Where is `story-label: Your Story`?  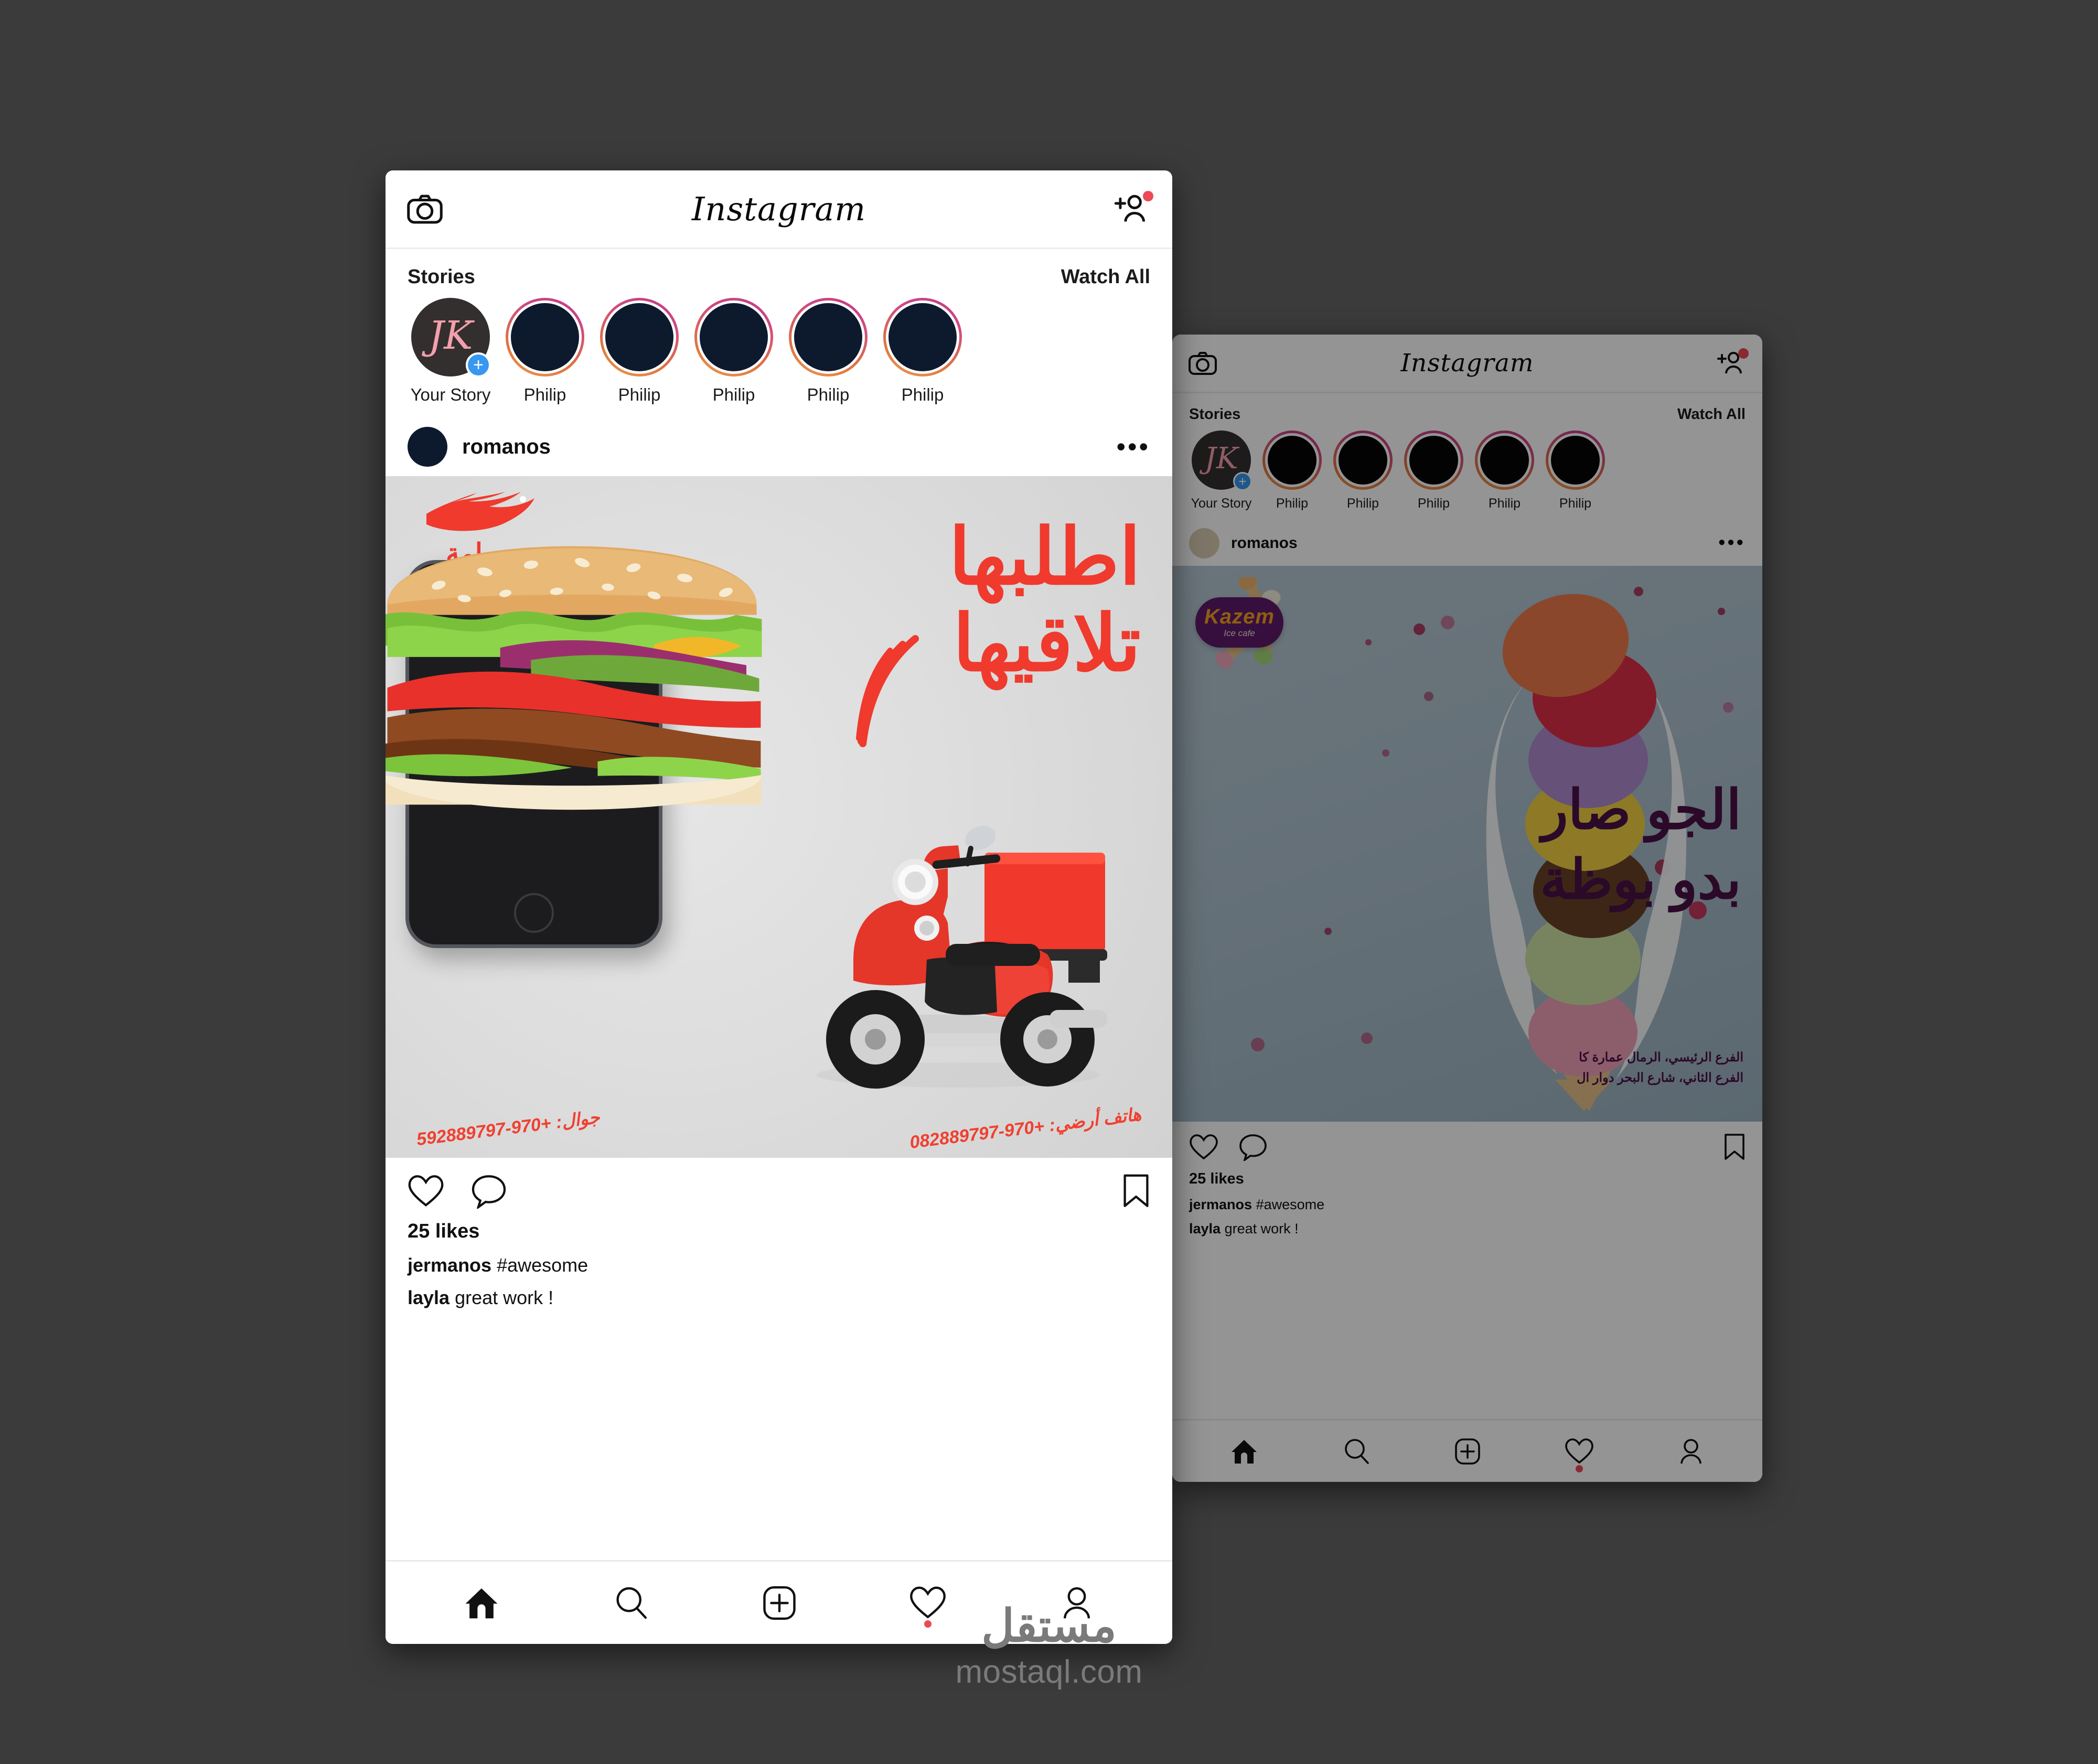 story-label: Your Story is located at coordinates (1221, 503).